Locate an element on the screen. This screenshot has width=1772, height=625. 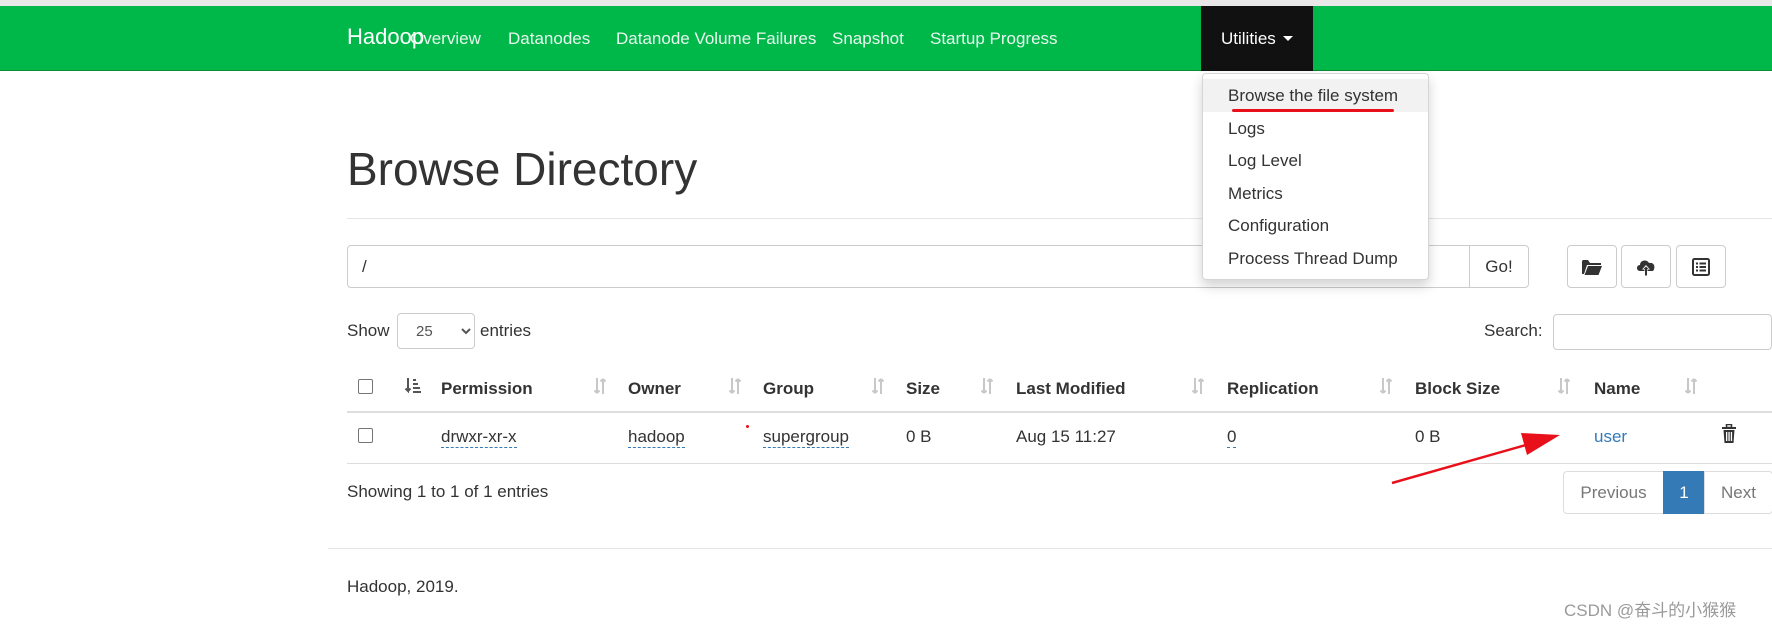
pagination-page-1: 1 is located at coordinates (1684, 492).